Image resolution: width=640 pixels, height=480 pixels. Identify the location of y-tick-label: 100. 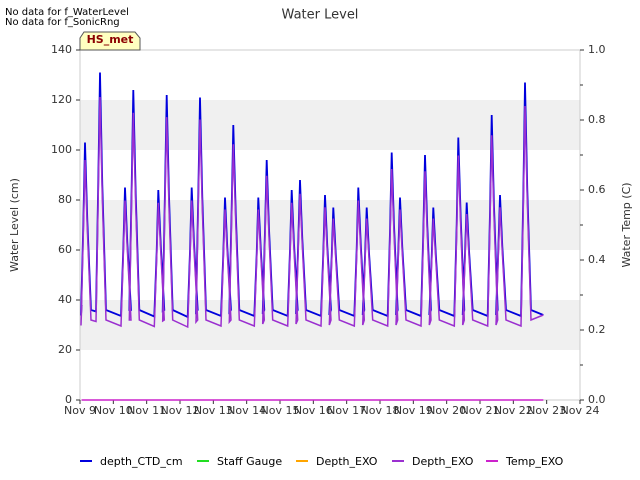
(61, 149).